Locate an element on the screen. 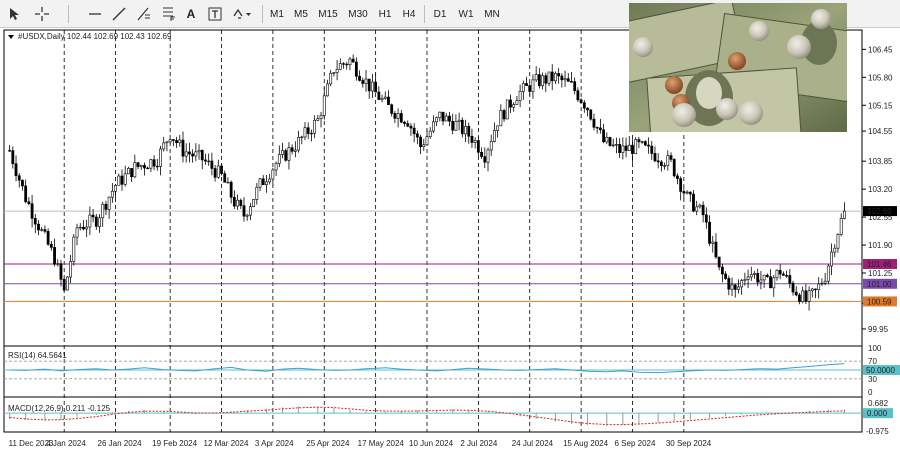  crosshair-icon is located at coordinates (42, 14).